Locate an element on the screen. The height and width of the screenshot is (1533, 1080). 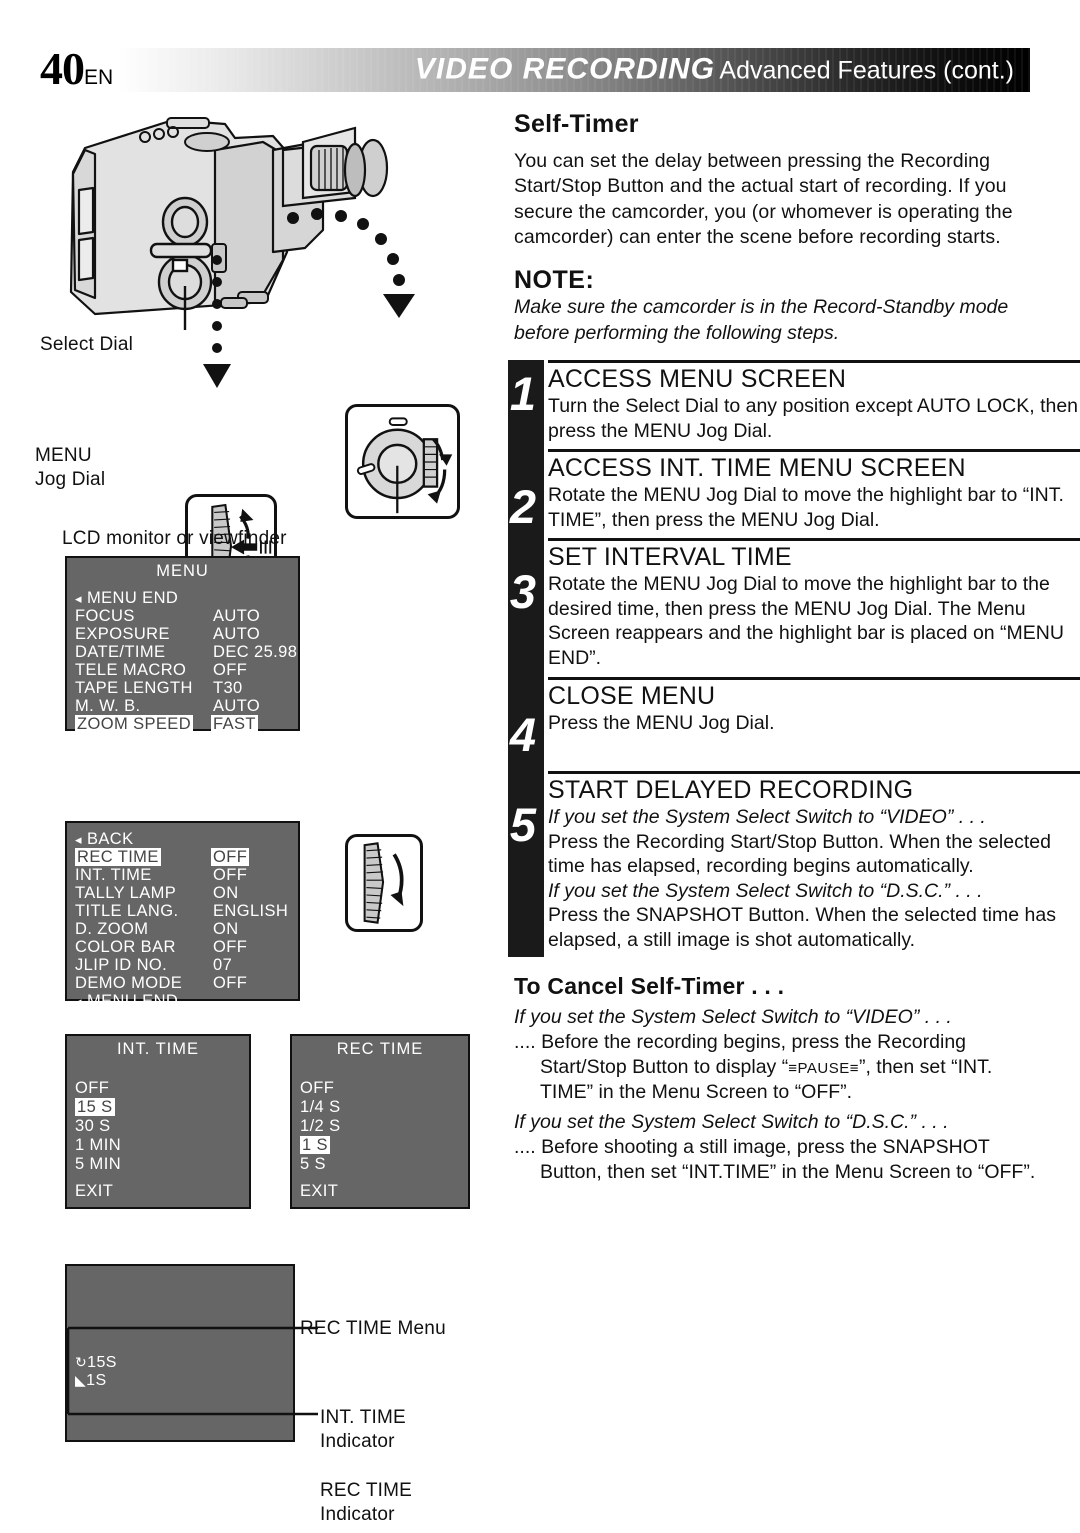
osd-highlight-value: OFF is located at coordinates (230, 856).